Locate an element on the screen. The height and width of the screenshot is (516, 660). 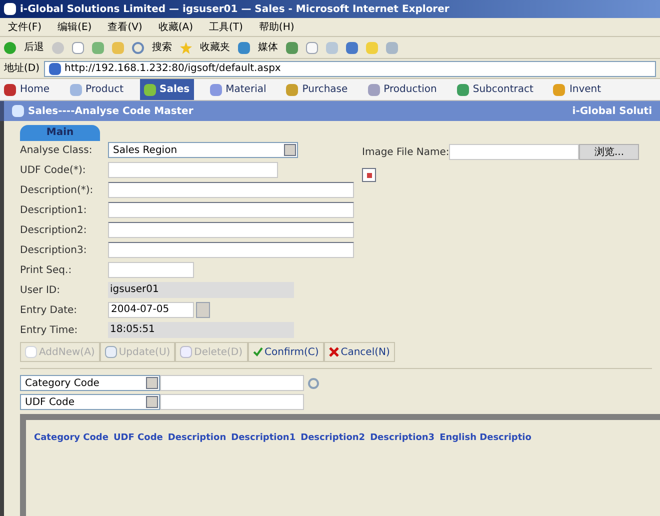
menu-item: 文件(F) is located at coordinates (25, 27).